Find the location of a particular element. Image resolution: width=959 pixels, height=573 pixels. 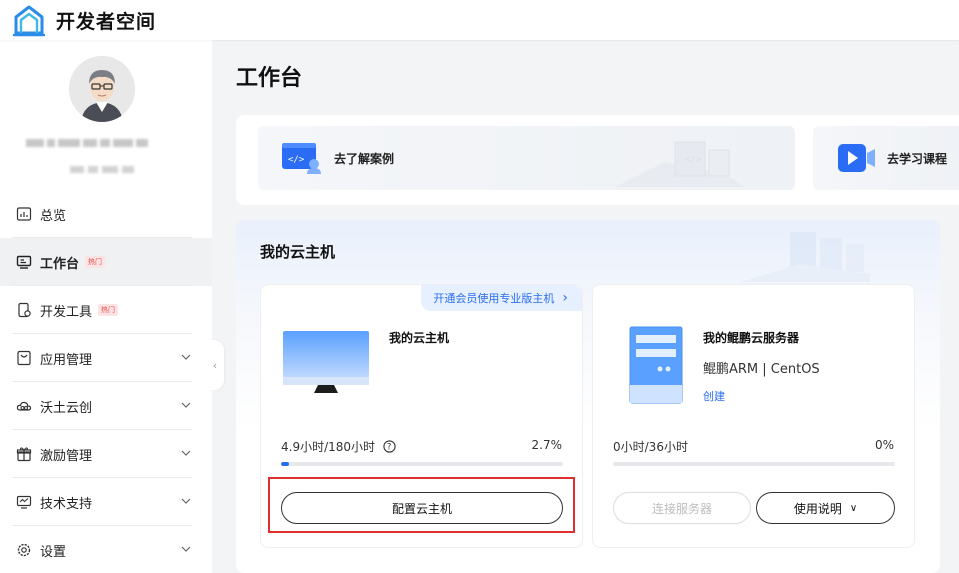

usage-value: 0小时/36小时 is located at coordinates (650, 447).